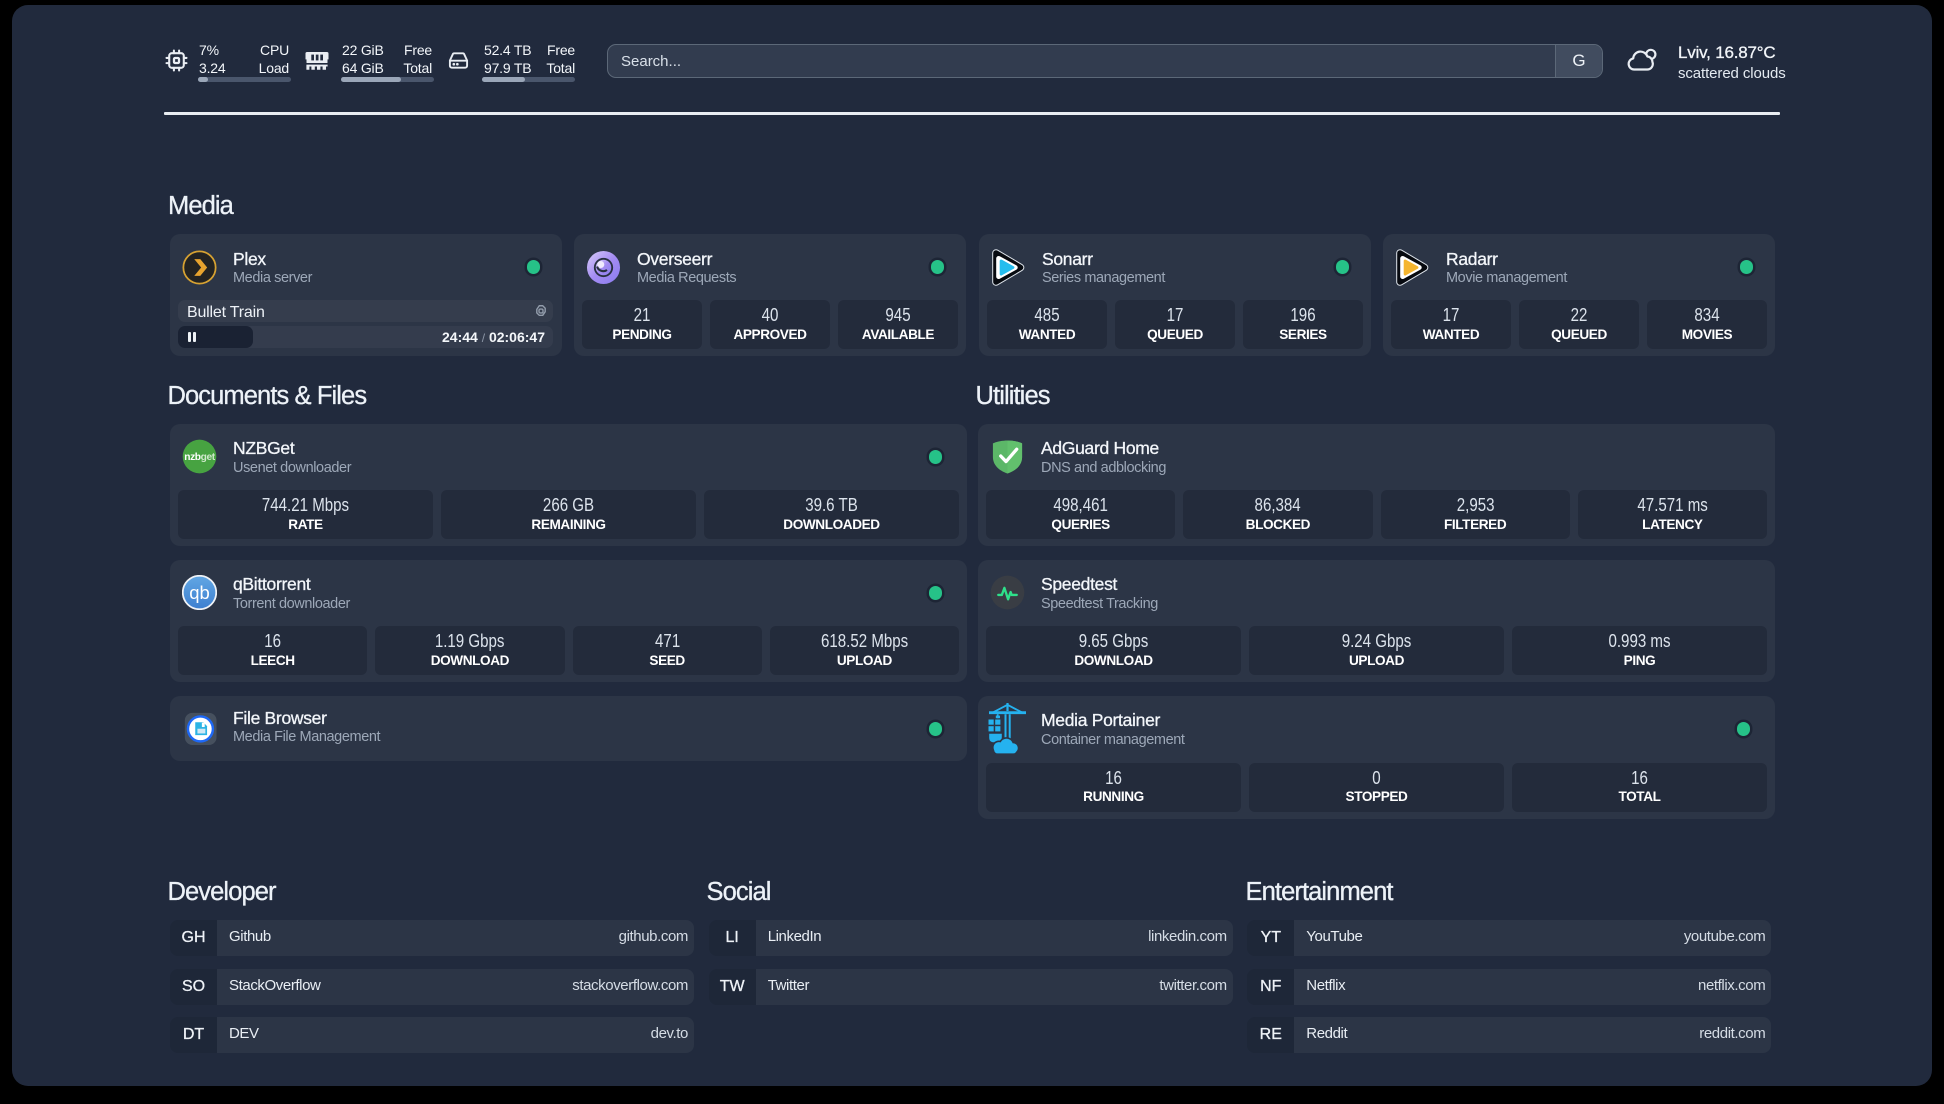 This screenshot has height=1104, width=1944. Describe the element at coordinates (199, 592) in the screenshot. I see `svg-text: qb` at that location.